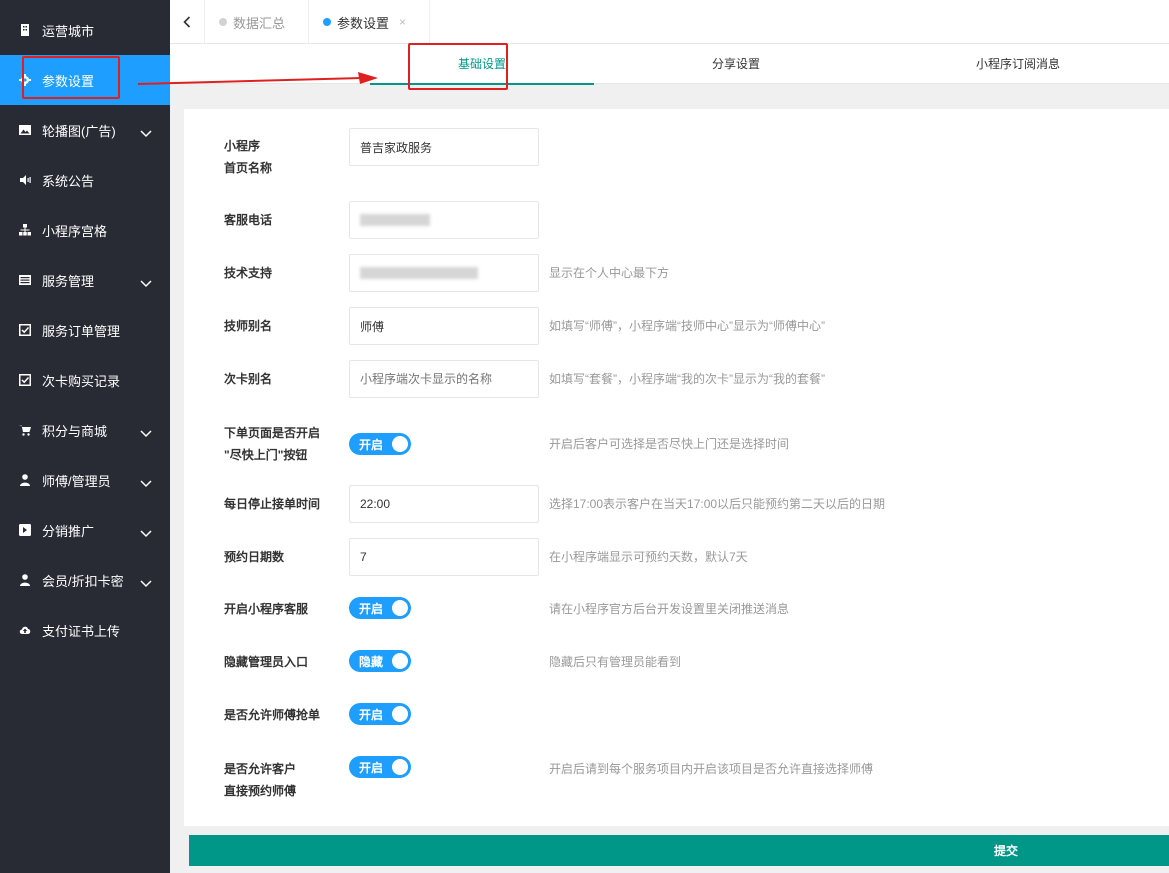 The width and height of the screenshot is (1169, 873). I want to click on user-icon, so click(25, 580).